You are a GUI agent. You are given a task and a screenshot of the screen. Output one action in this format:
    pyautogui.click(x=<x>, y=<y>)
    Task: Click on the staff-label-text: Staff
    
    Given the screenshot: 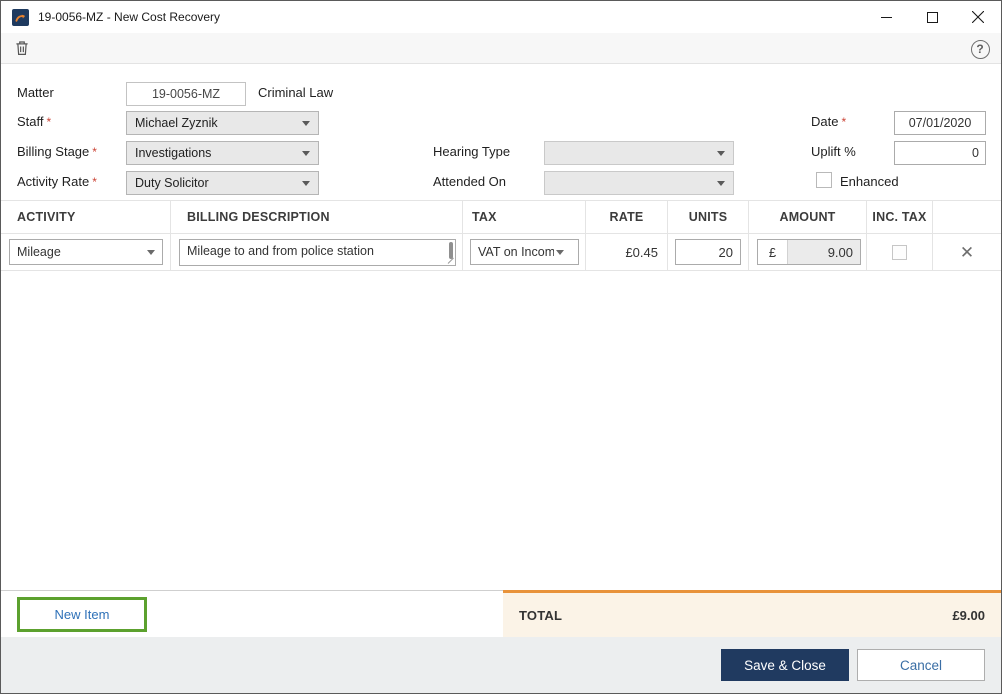 What is the action you would take?
    pyautogui.click(x=30, y=121)
    